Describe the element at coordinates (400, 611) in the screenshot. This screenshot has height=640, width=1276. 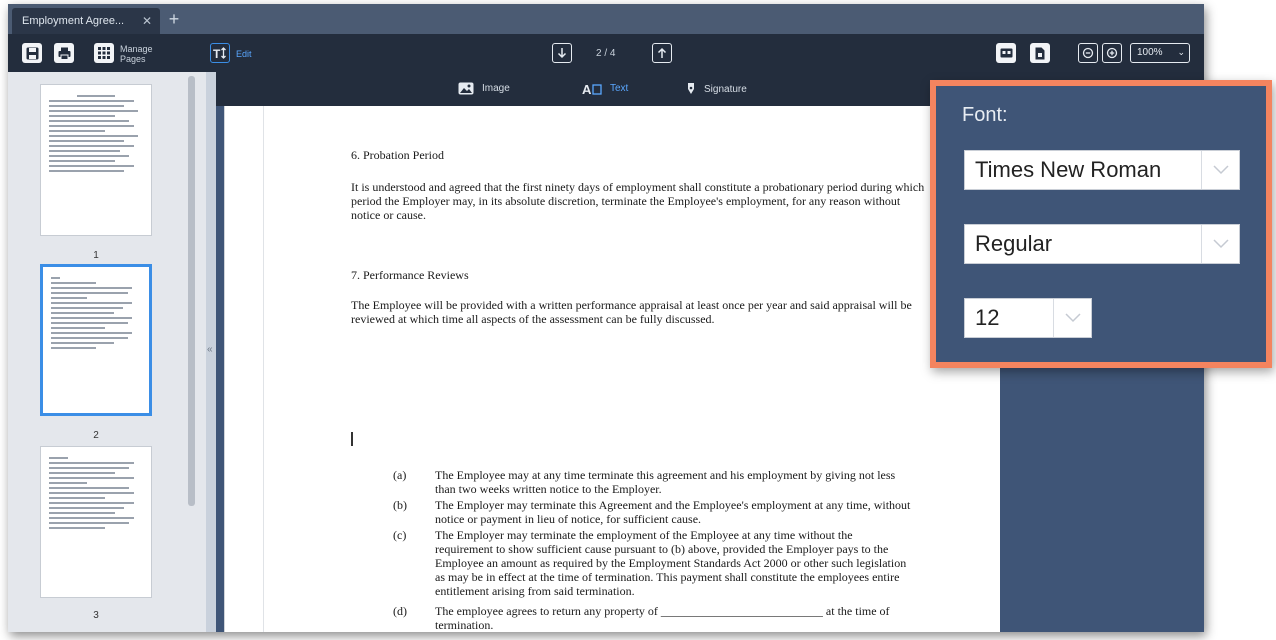
I see `list-item-label: (d)` at that location.